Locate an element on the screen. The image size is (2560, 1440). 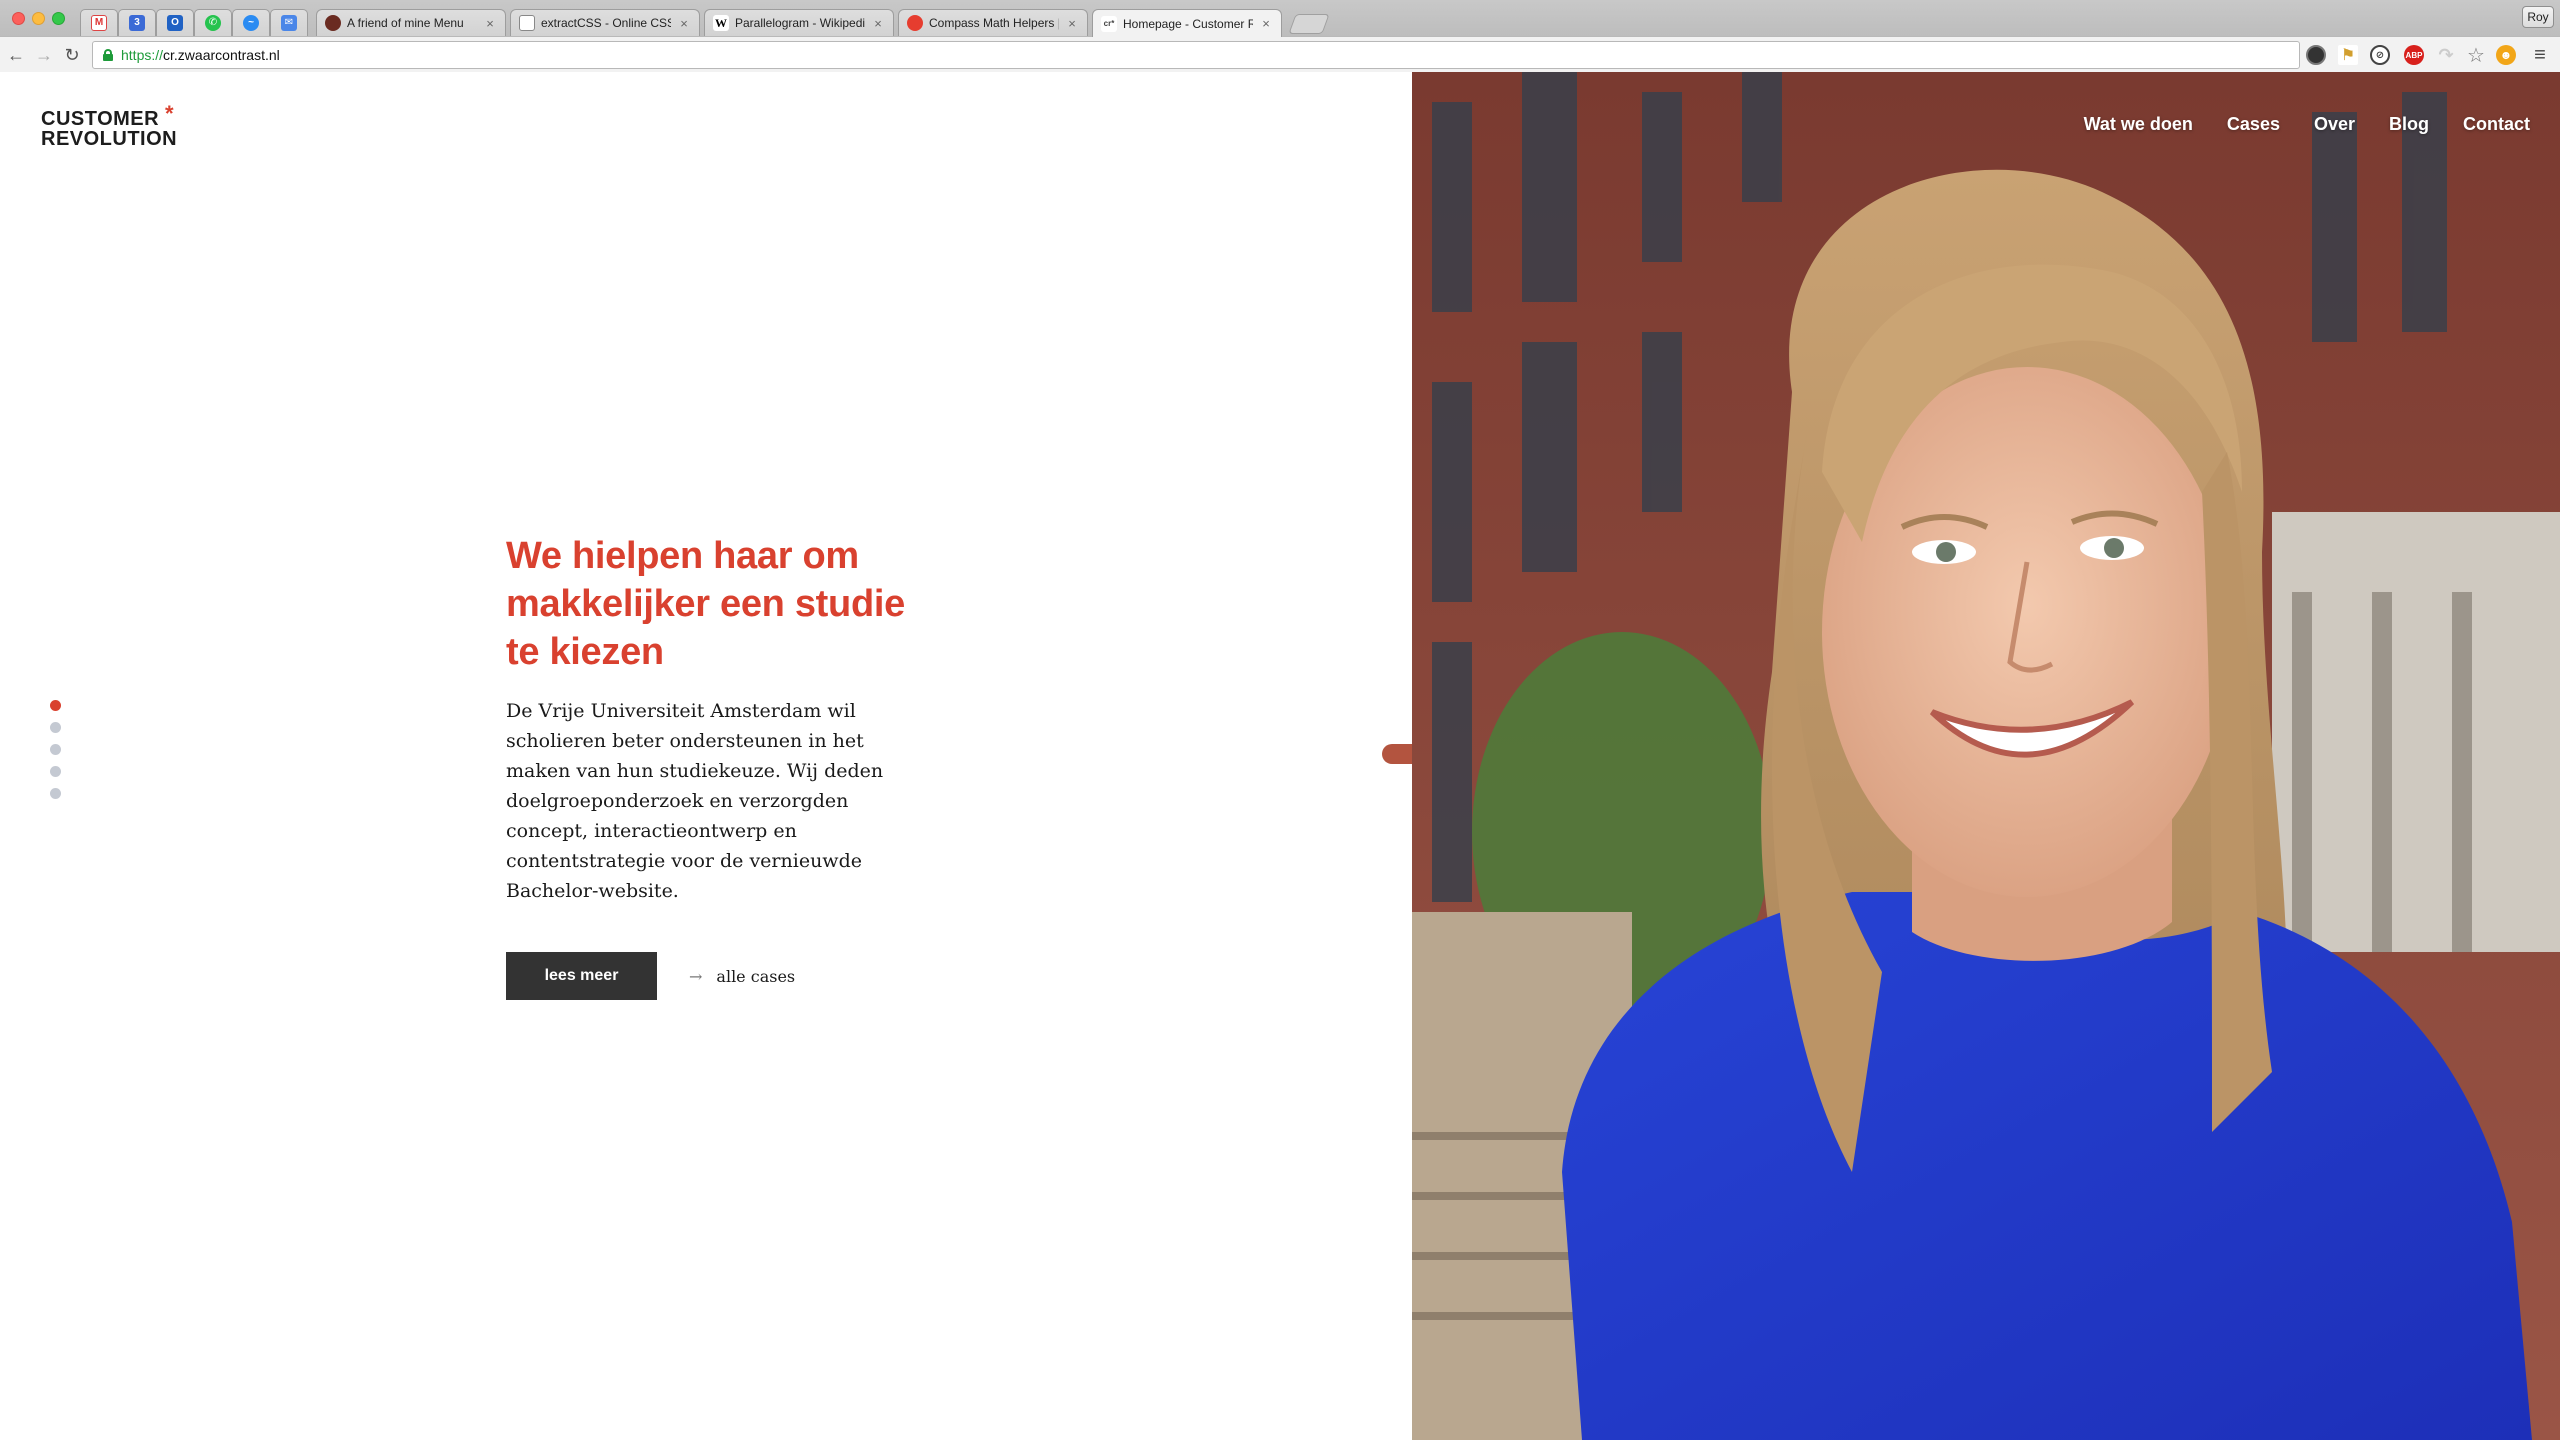
url-host: cr.zwaarcontrast.nl is located at coordinates (221, 55).